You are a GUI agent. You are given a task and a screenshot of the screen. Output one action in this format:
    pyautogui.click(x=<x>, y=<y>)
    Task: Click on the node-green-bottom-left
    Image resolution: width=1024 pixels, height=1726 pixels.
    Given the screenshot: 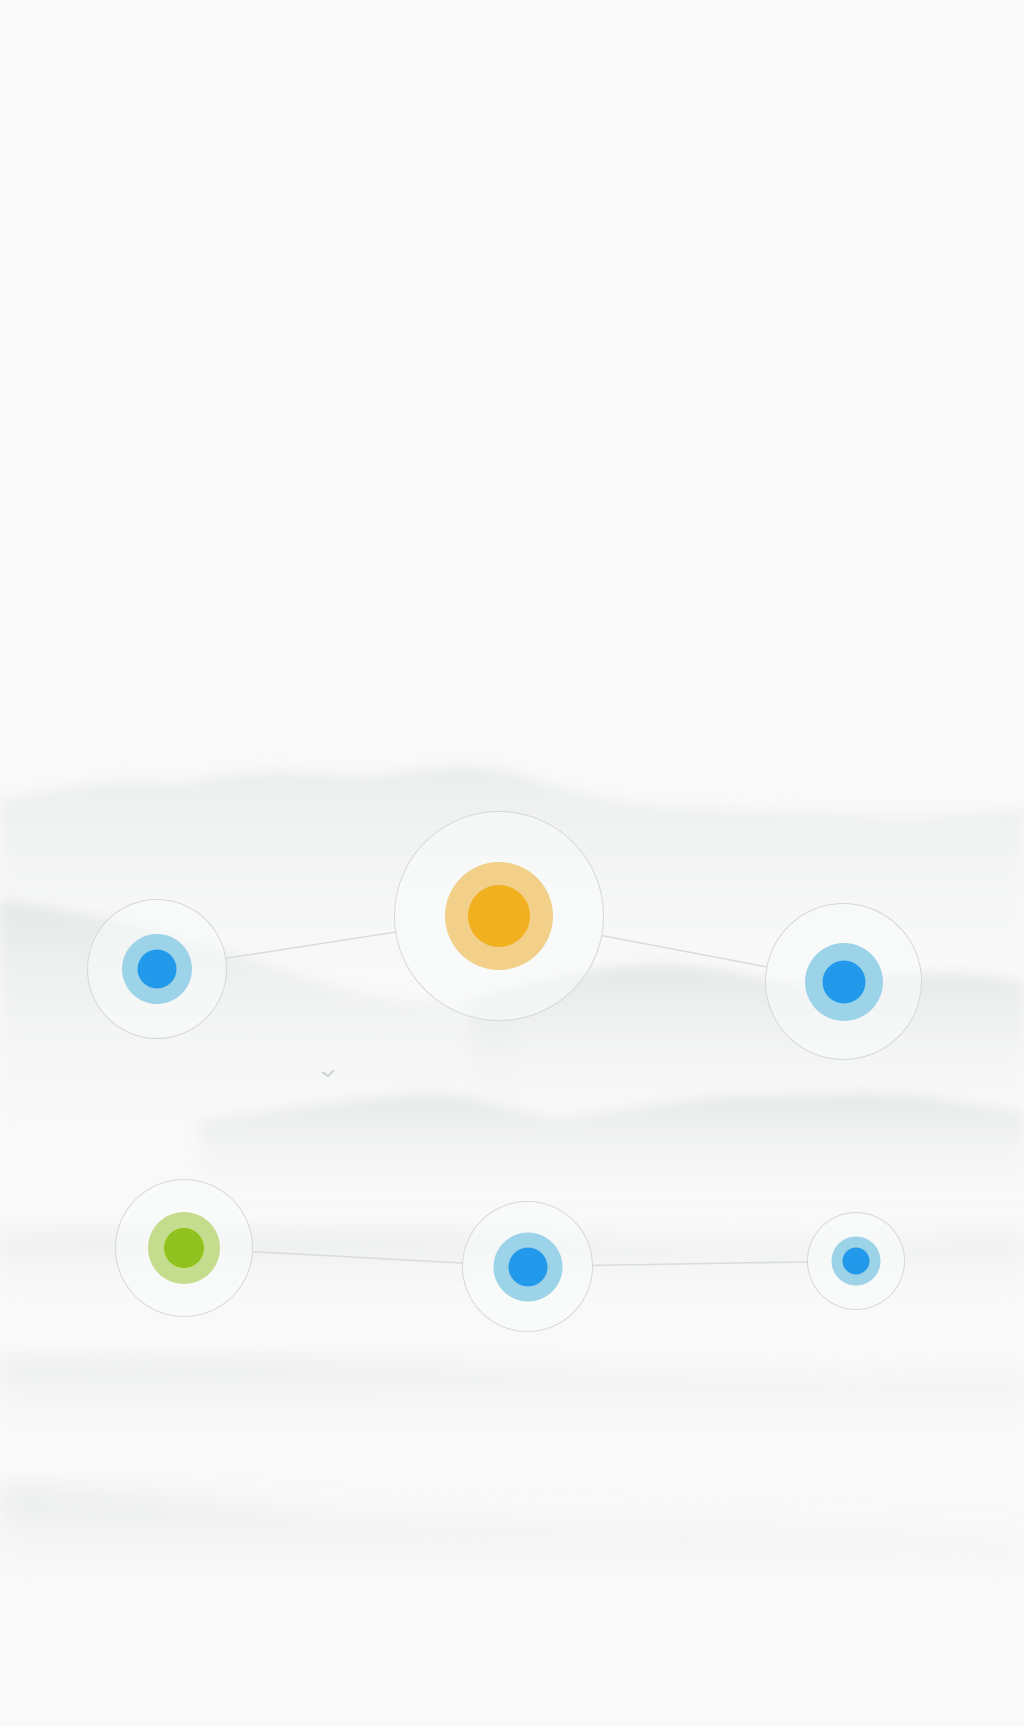 What is the action you would take?
    pyautogui.click(x=184, y=1248)
    